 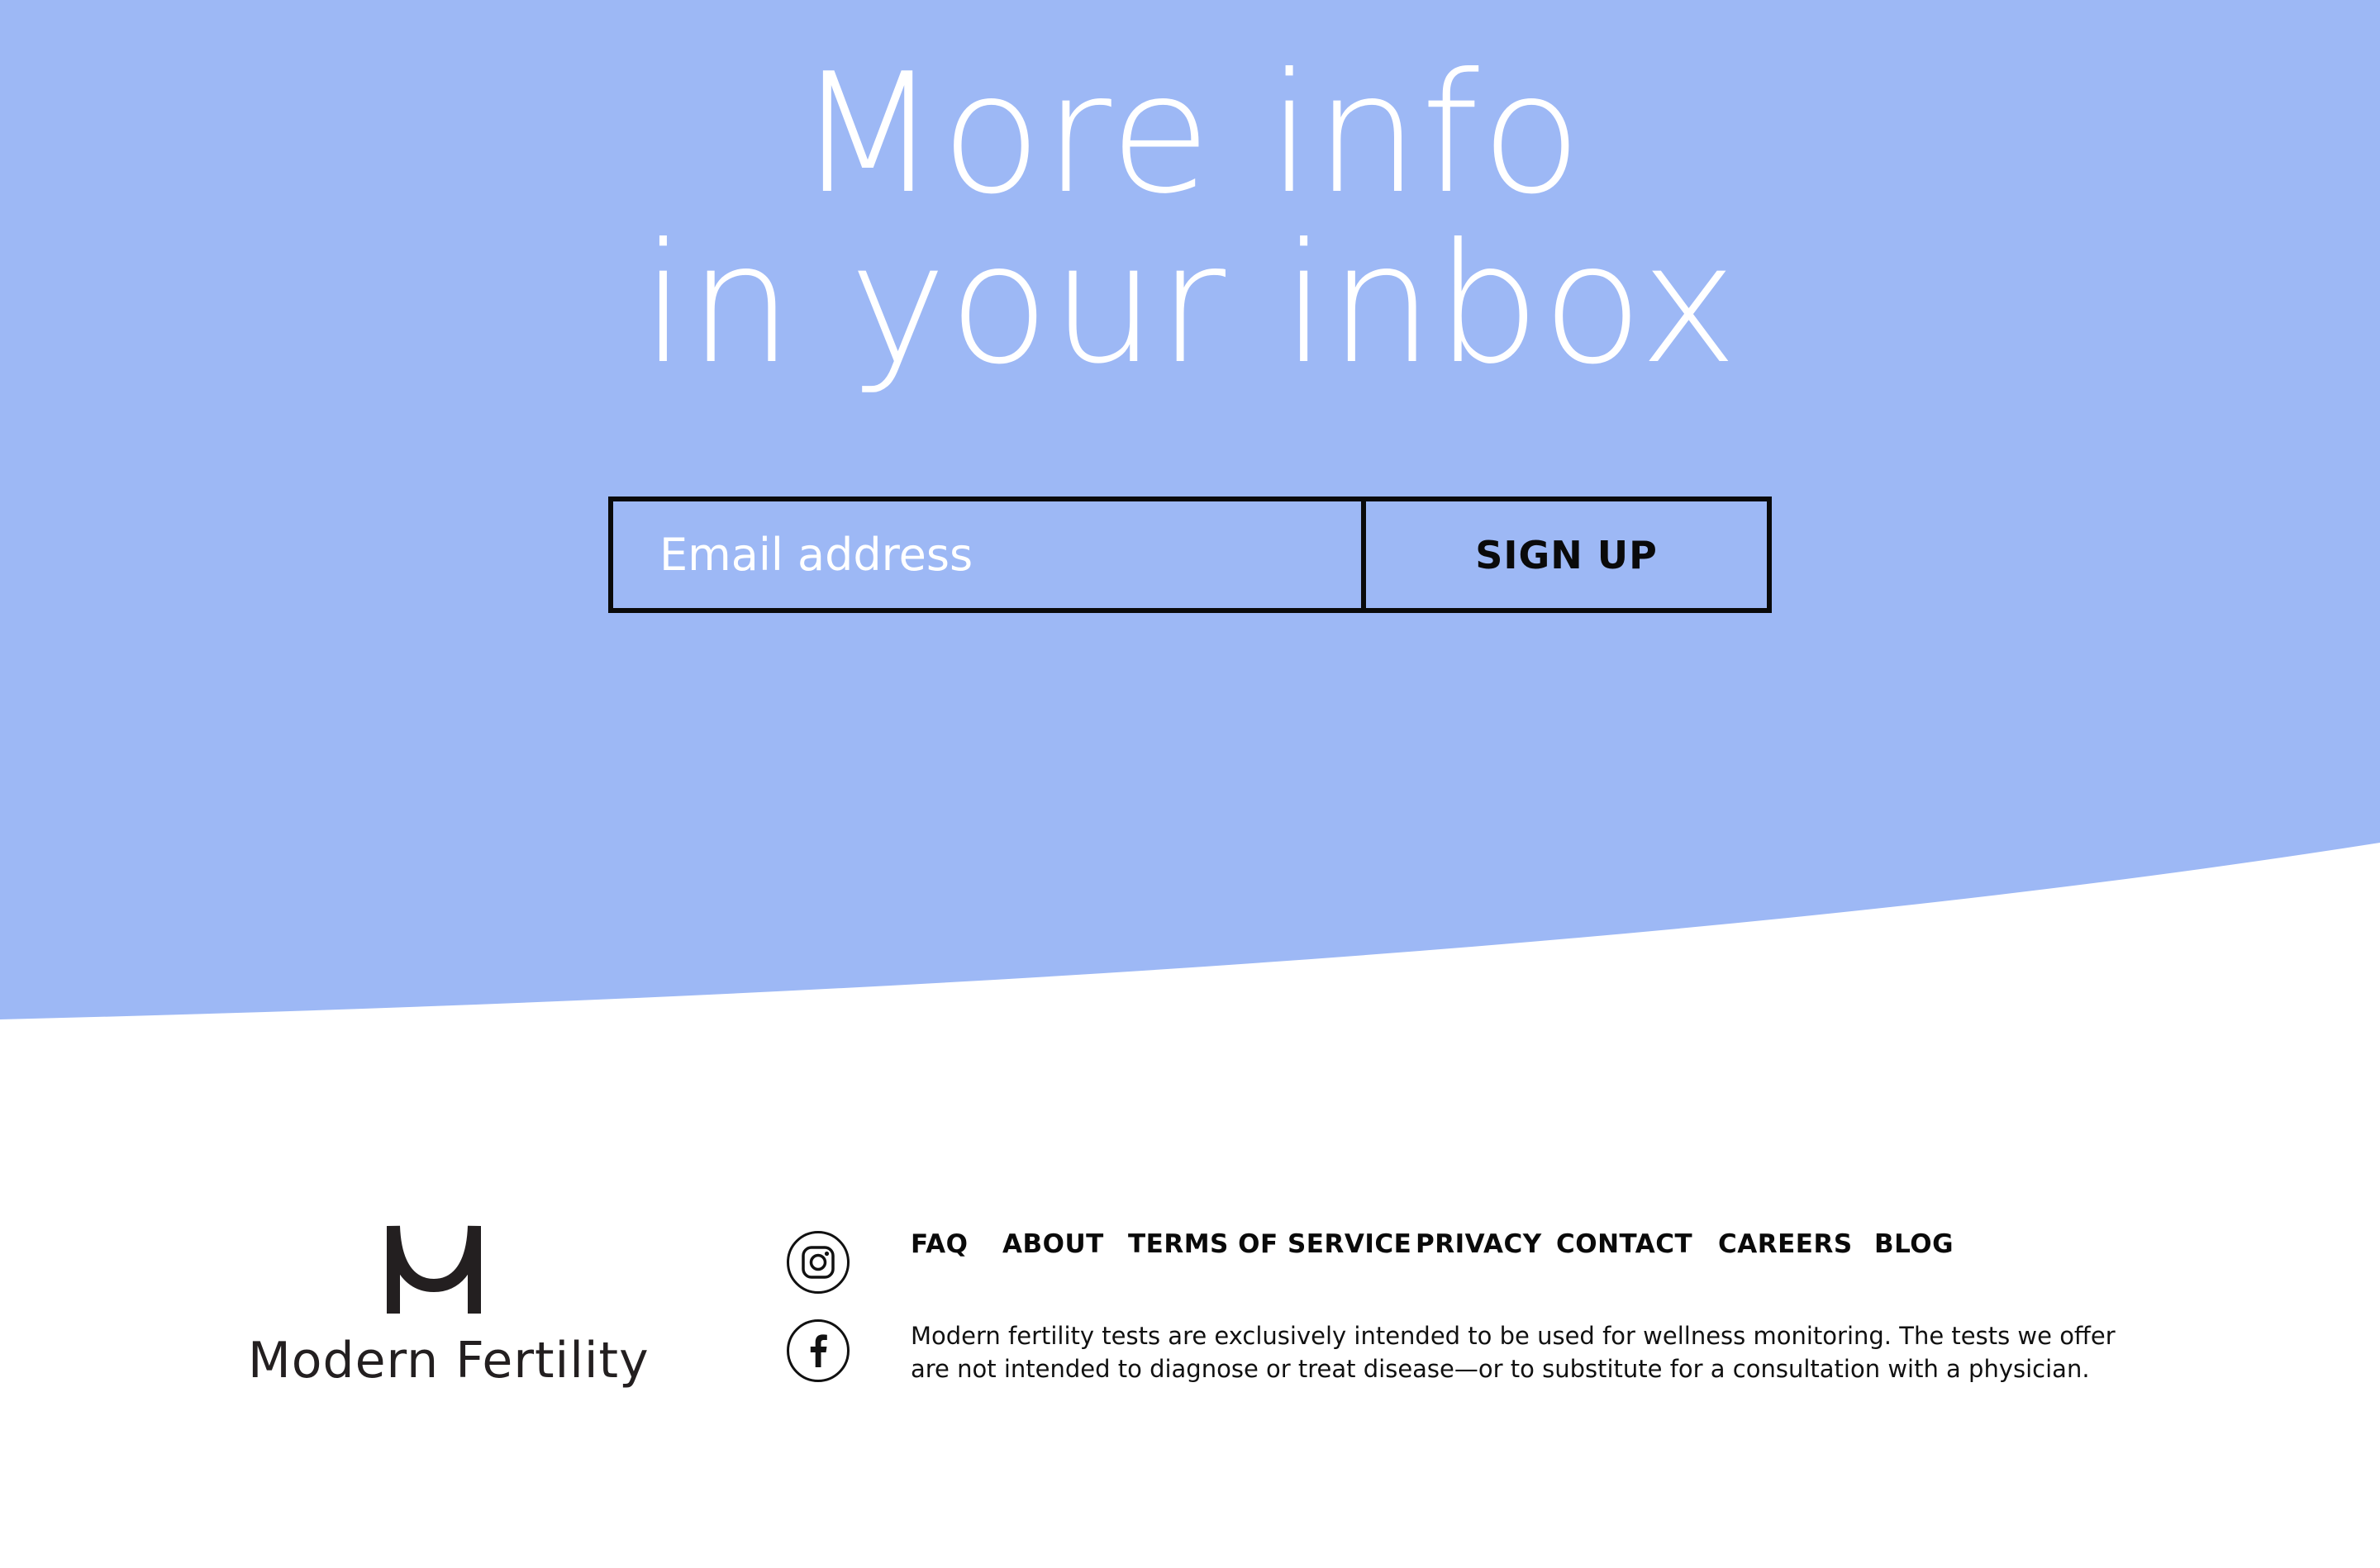 What do you see at coordinates (1785, 1244) in the screenshot?
I see `footer-link-careers: CAREERS` at bounding box center [1785, 1244].